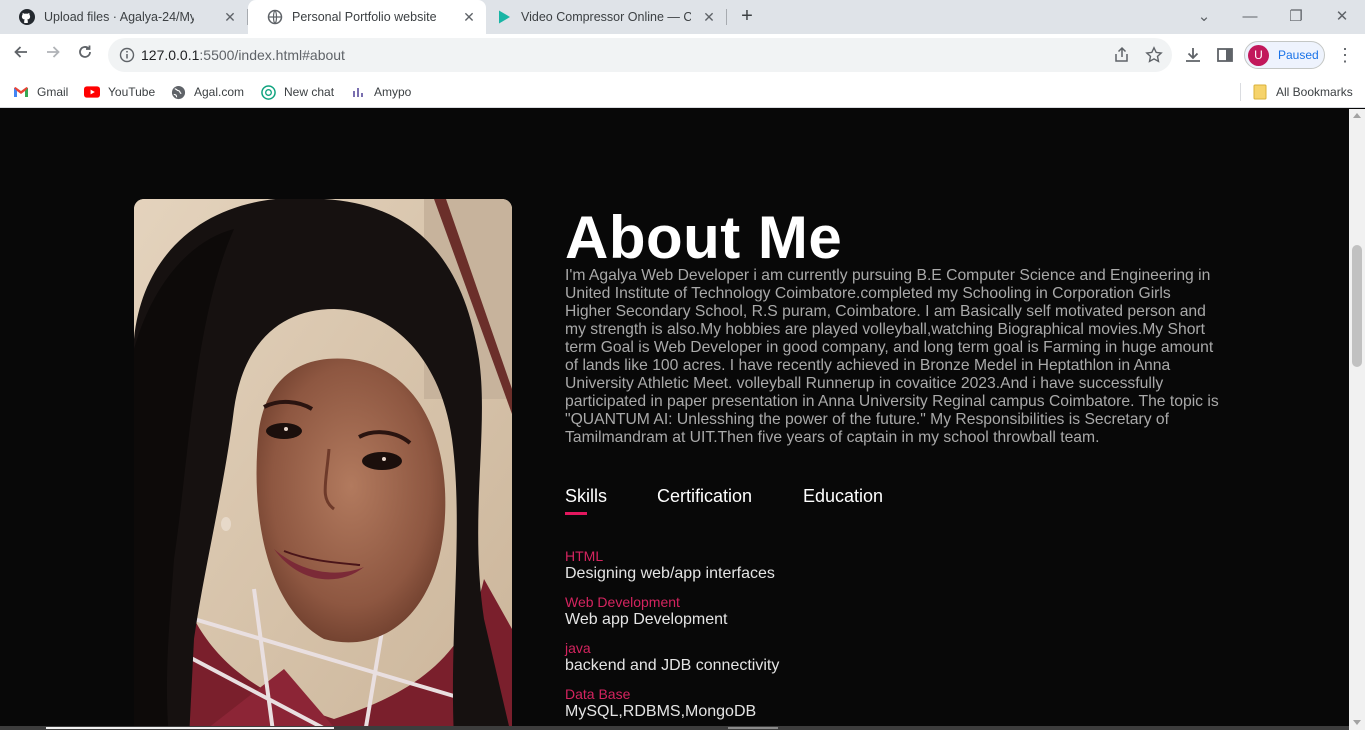 The image size is (1365, 730). What do you see at coordinates (672, 665) in the screenshot?
I see `skill-description: backend and JDB connectivity` at bounding box center [672, 665].